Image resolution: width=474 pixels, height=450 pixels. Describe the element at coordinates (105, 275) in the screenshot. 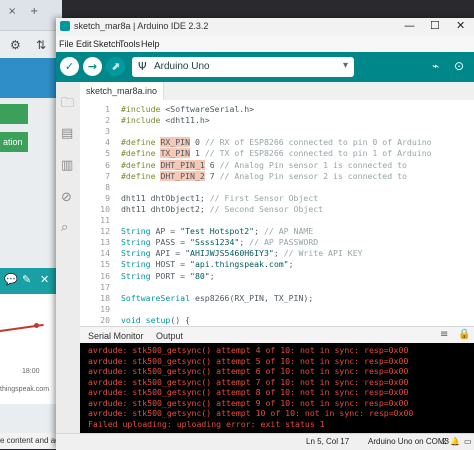

I see `line-number: 16` at that location.